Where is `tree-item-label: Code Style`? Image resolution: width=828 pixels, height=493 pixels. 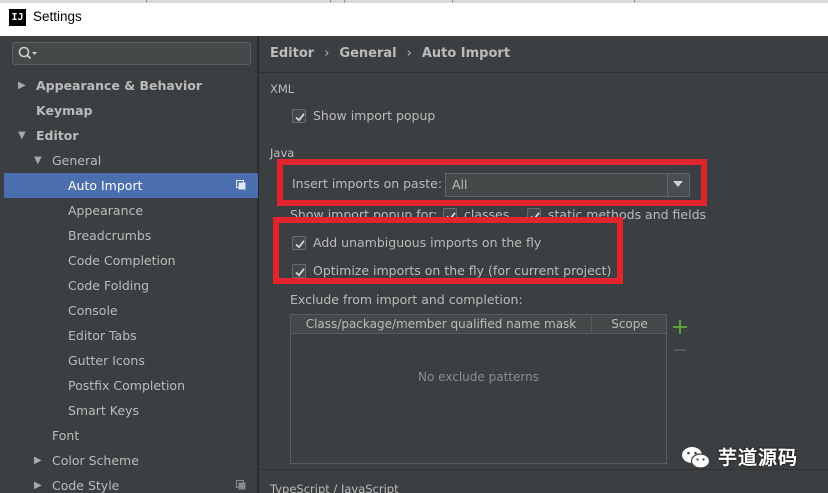 tree-item-label: Code Style is located at coordinates (86, 485).